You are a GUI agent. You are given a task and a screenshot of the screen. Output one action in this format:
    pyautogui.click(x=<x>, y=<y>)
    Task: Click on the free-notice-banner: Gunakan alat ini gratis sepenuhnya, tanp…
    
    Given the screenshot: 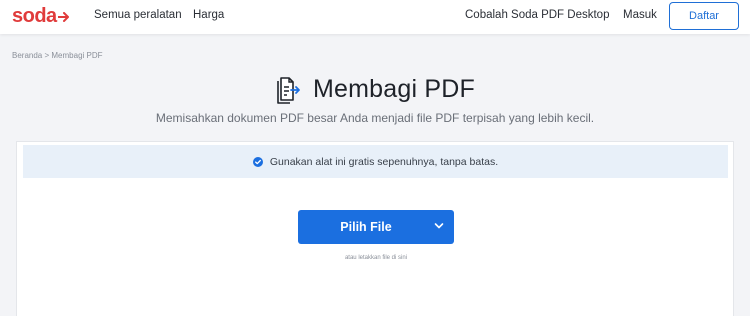 What is the action you would take?
    pyautogui.click(x=375, y=161)
    